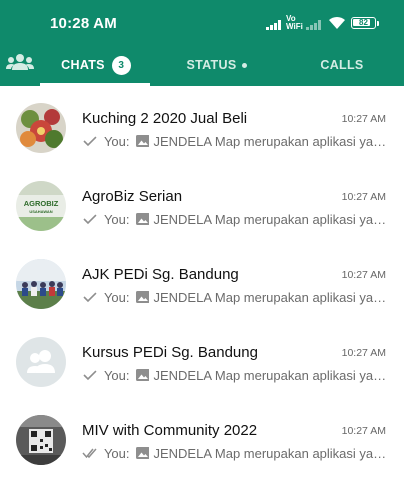 Image resolution: width=404 pixels, height=480 pixels. What do you see at coordinates (132, 196) in the screenshot?
I see `chat-name: AgroBiz Serian` at bounding box center [132, 196].